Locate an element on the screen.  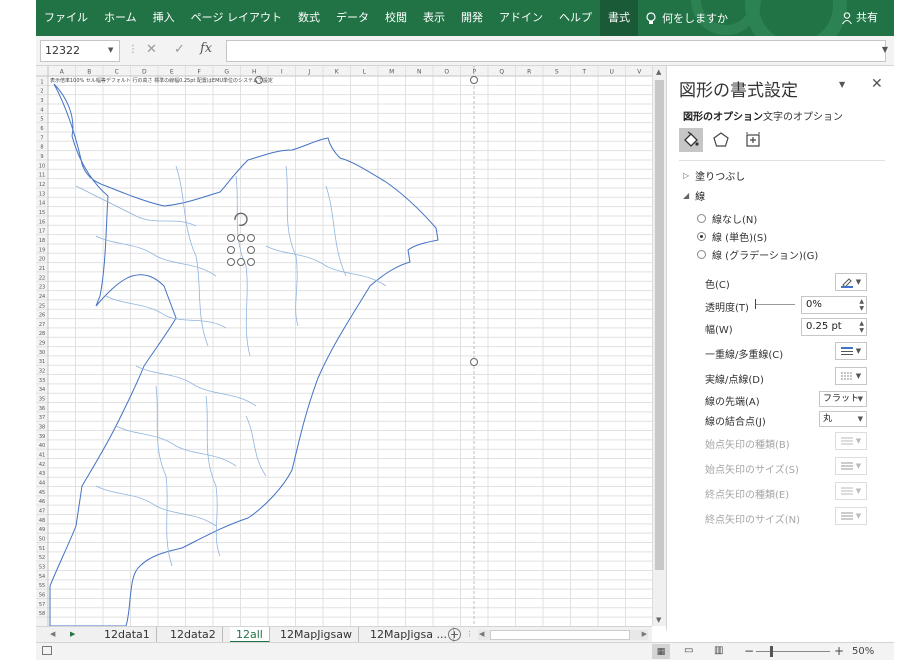
sheet-next-icon: ▶ is located at coordinates (72, 634).